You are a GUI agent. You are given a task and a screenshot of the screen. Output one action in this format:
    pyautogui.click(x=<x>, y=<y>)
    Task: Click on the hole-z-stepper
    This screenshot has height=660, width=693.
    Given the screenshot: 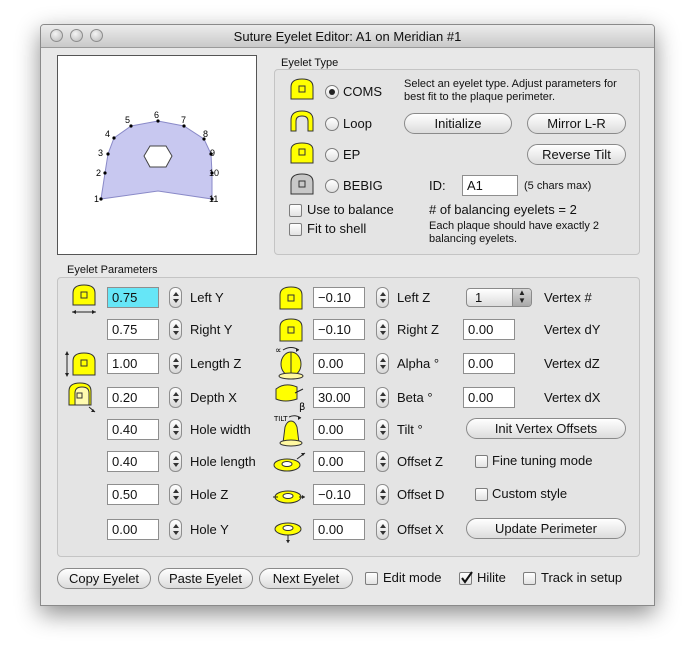 What is the action you would take?
    pyautogui.click(x=175, y=494)
    